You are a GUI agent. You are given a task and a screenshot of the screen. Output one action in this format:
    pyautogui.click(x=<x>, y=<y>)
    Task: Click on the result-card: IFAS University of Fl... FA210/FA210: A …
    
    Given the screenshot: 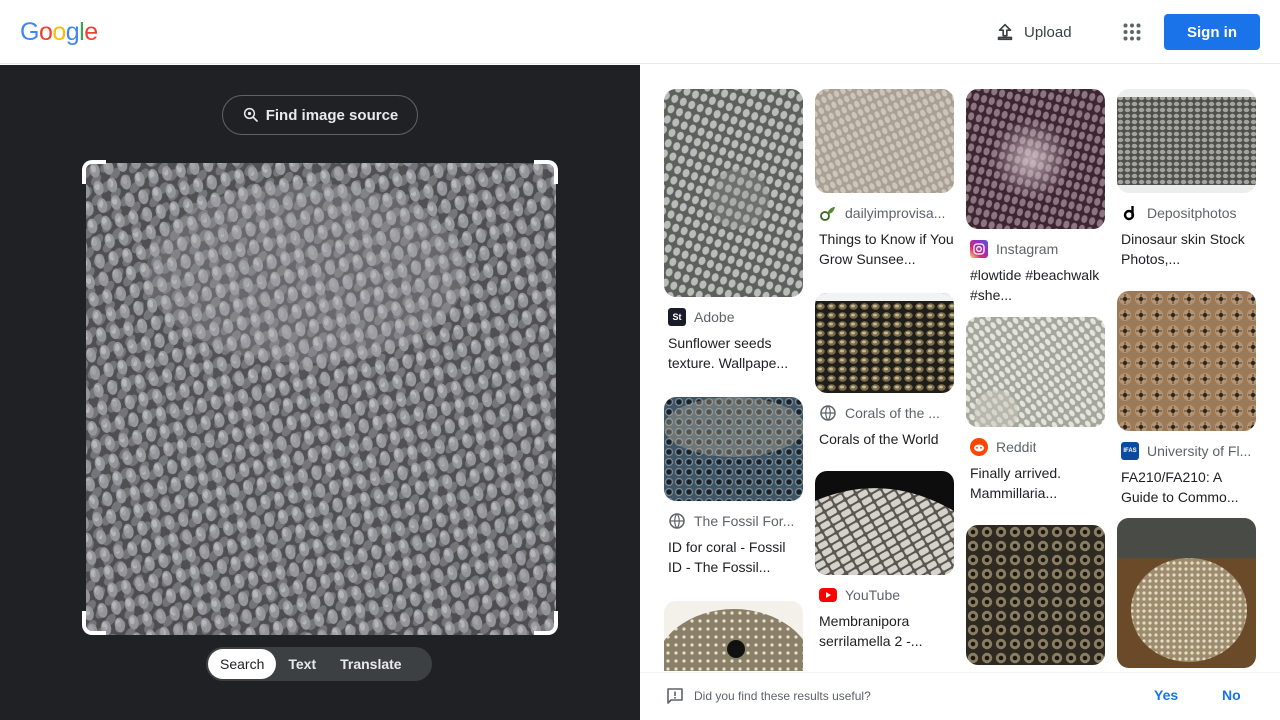 What is the action you would take?
    pyautogui.click(x=1186, y=399)
    